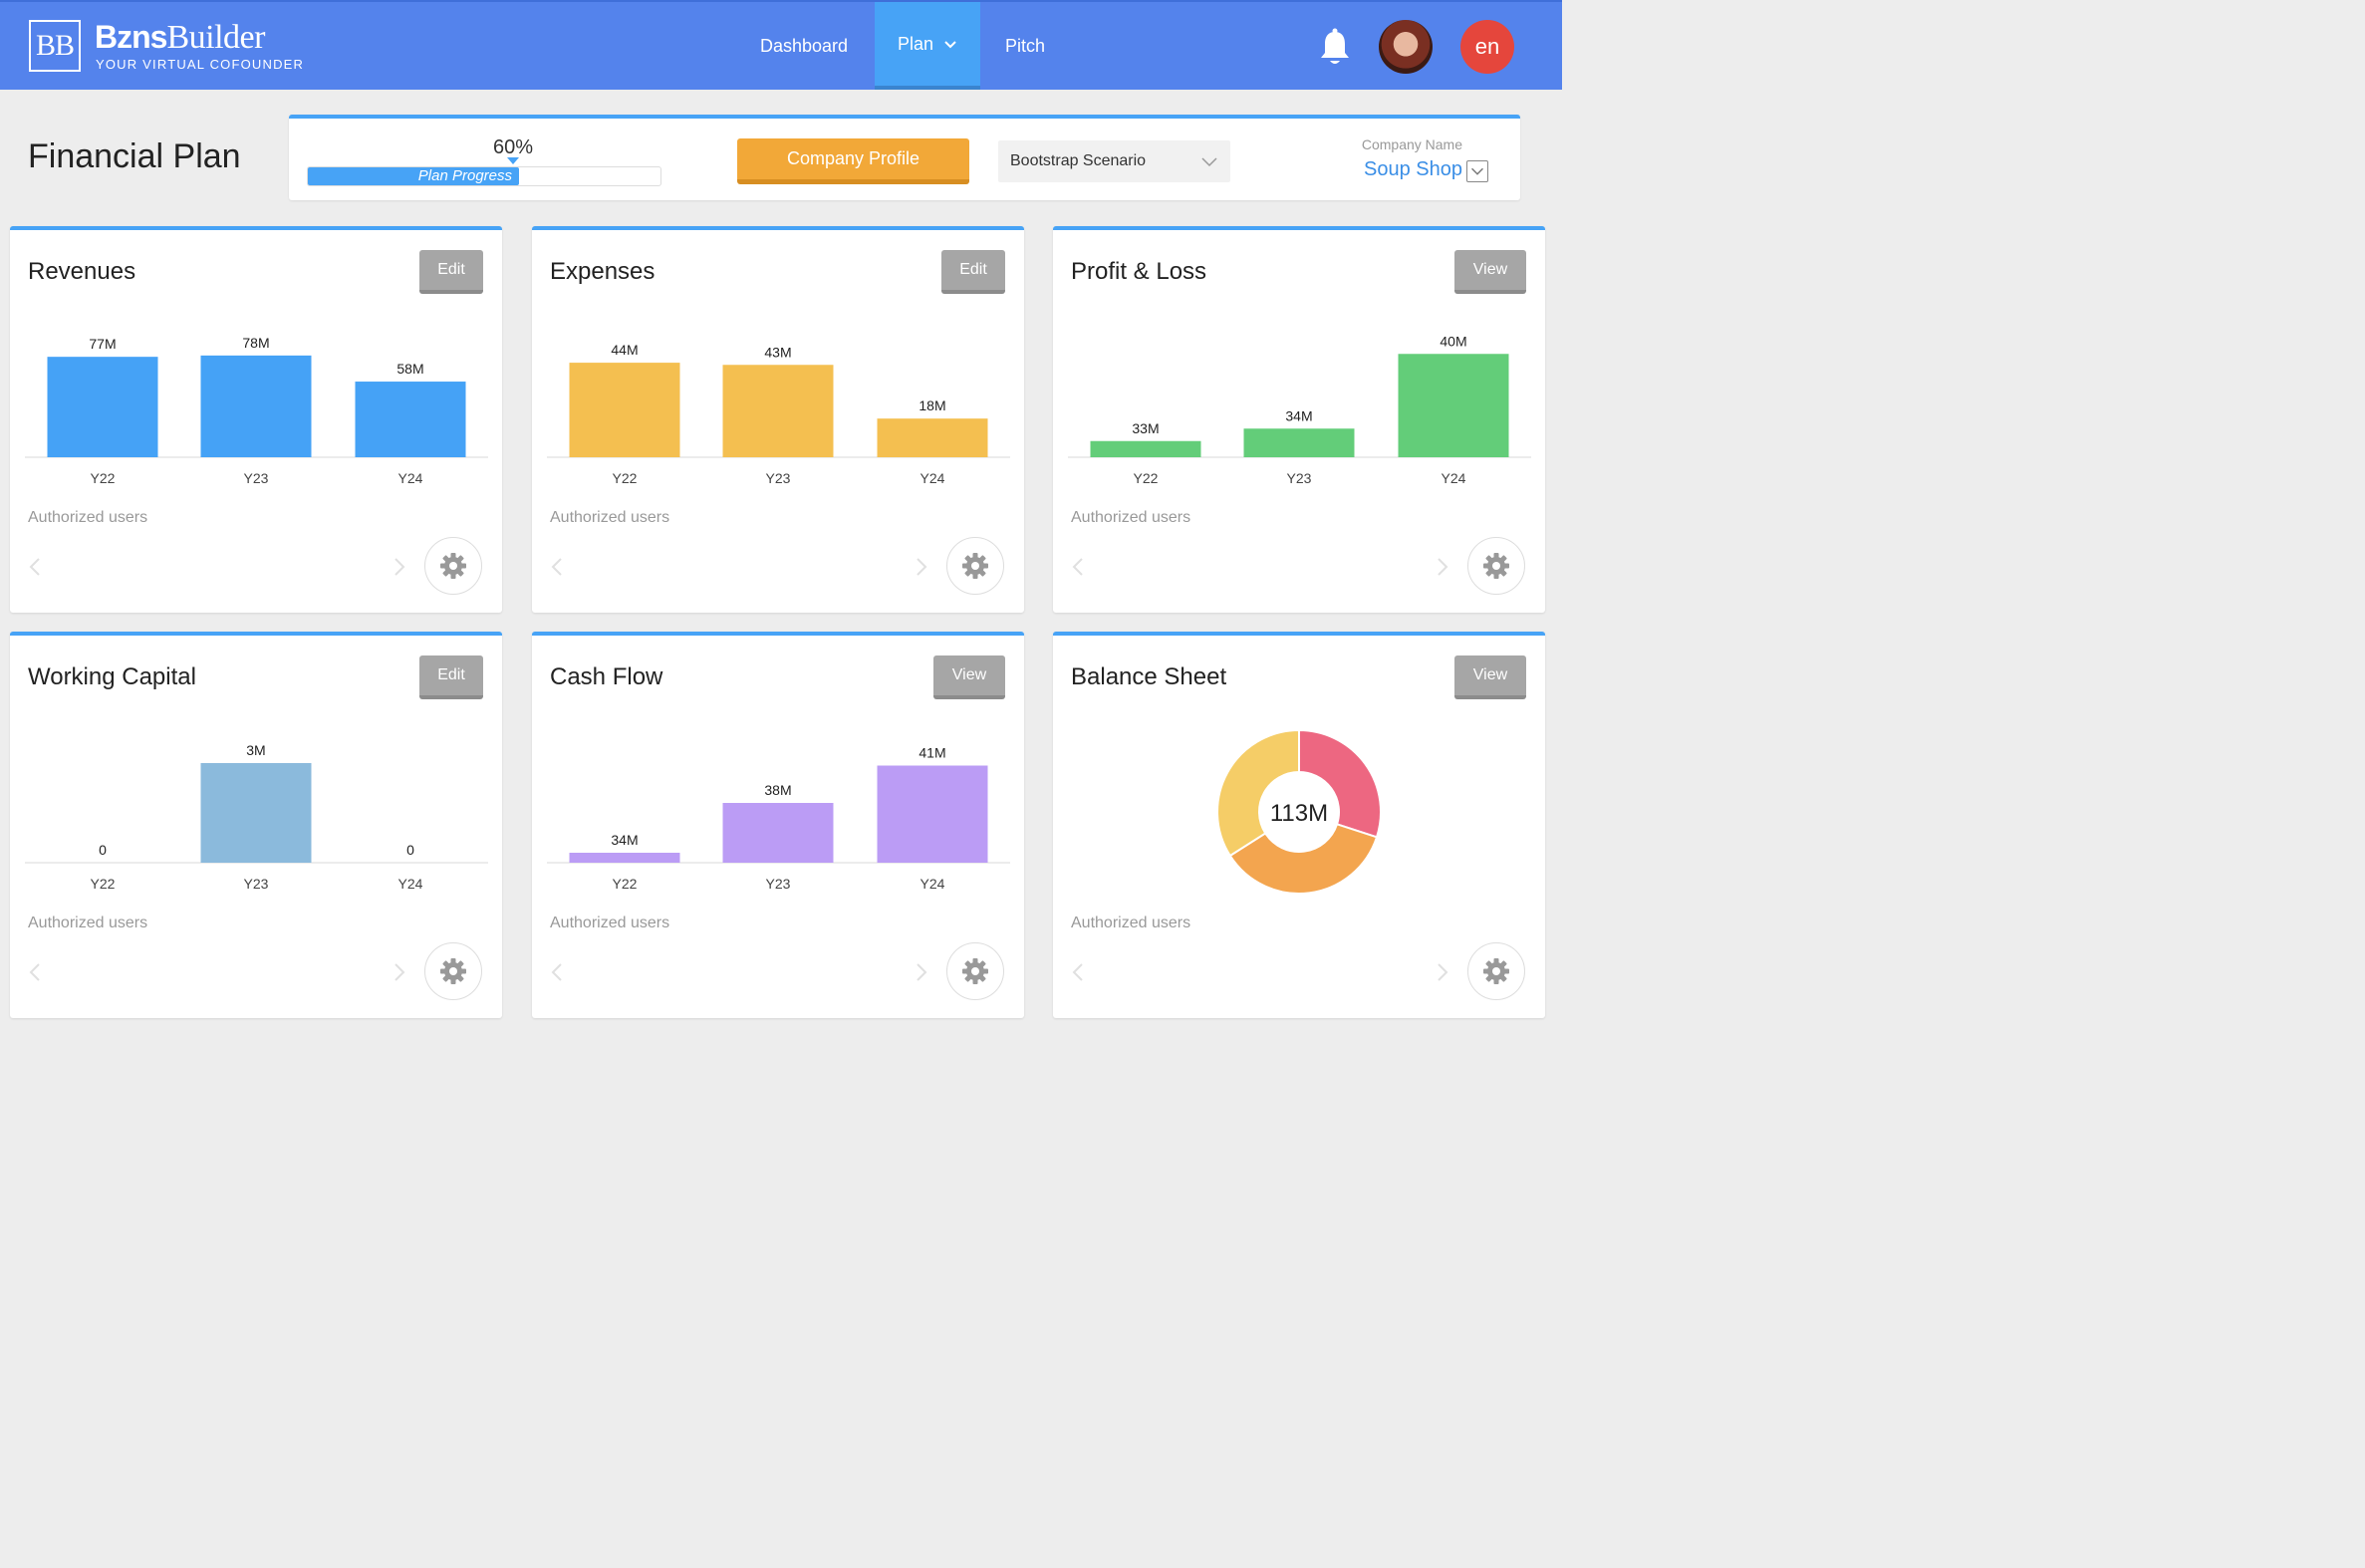 Image resolution: width=2365 pixels, height=1568 pixels. Describe the element at coordinates (1487, 47) in the screenshot. I see `language-button: en` at that location.